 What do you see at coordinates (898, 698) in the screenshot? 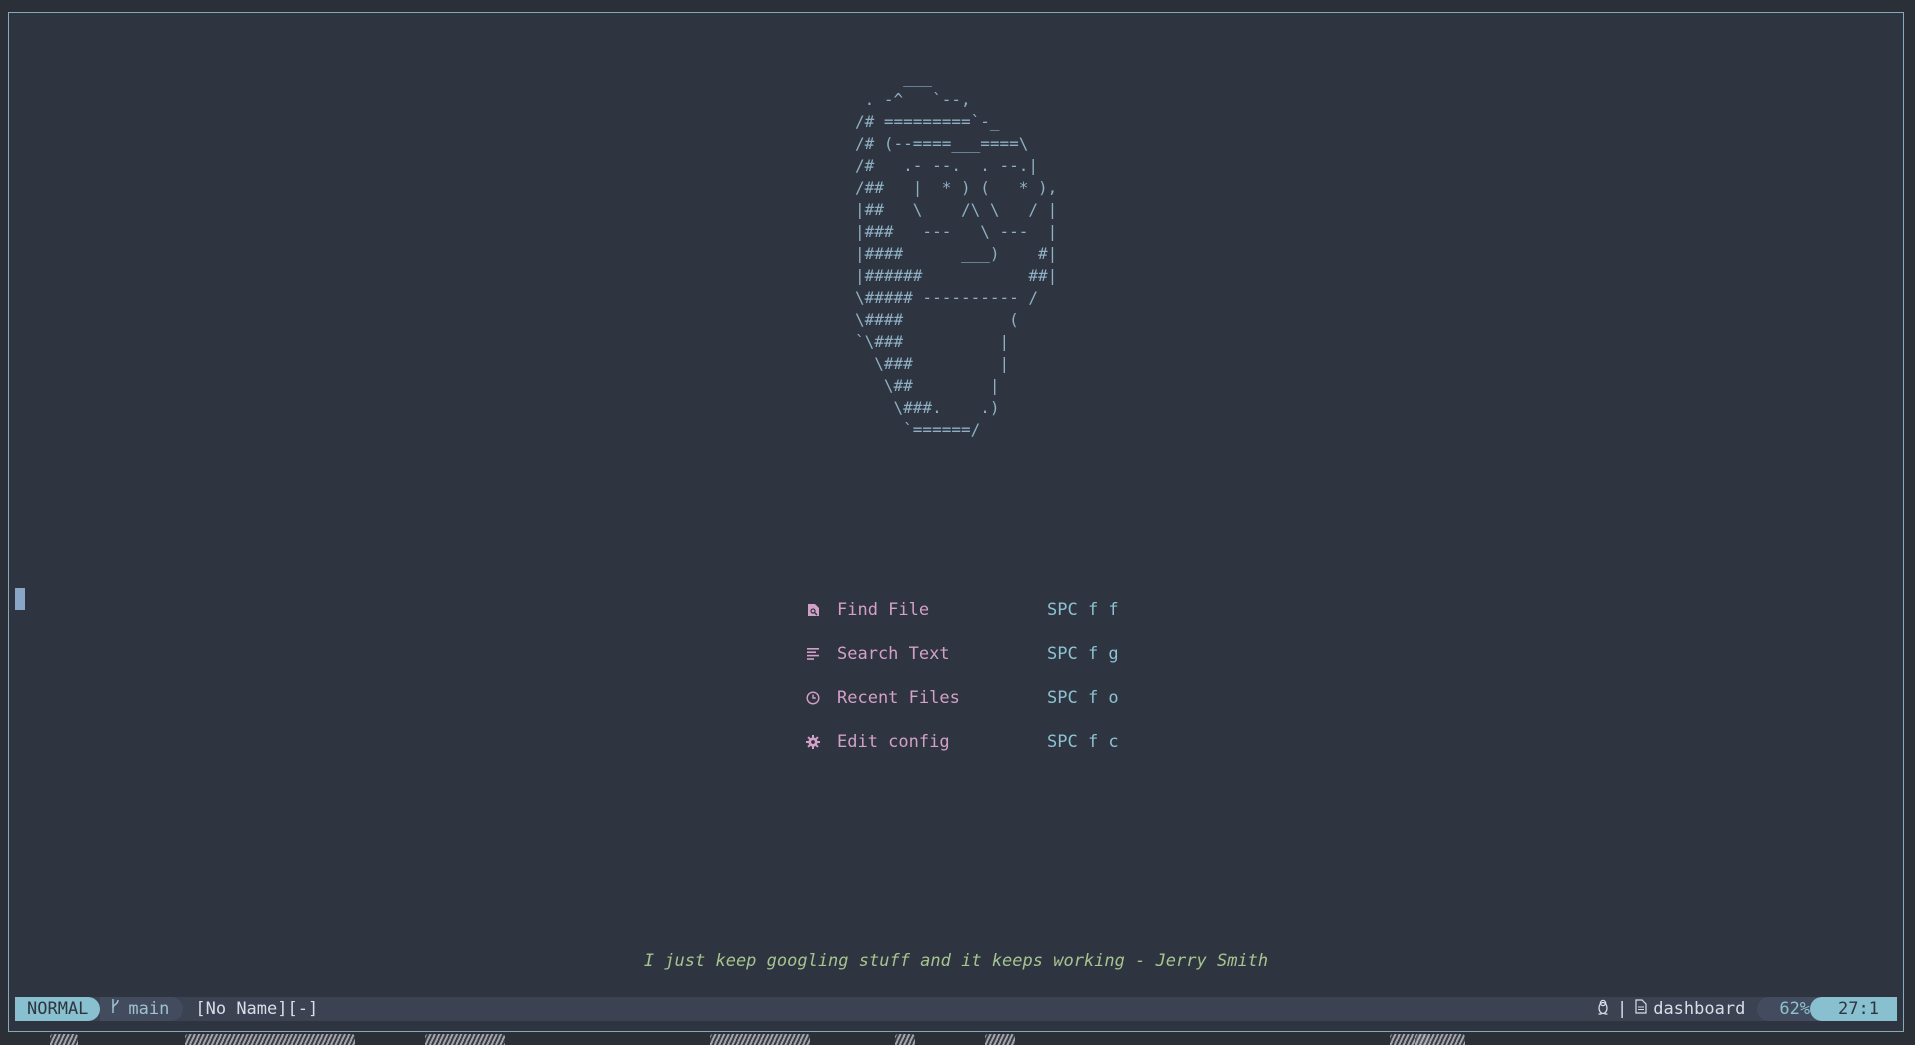
I see `menu-item-label: Recent Files` at bounding box center [898, 698].